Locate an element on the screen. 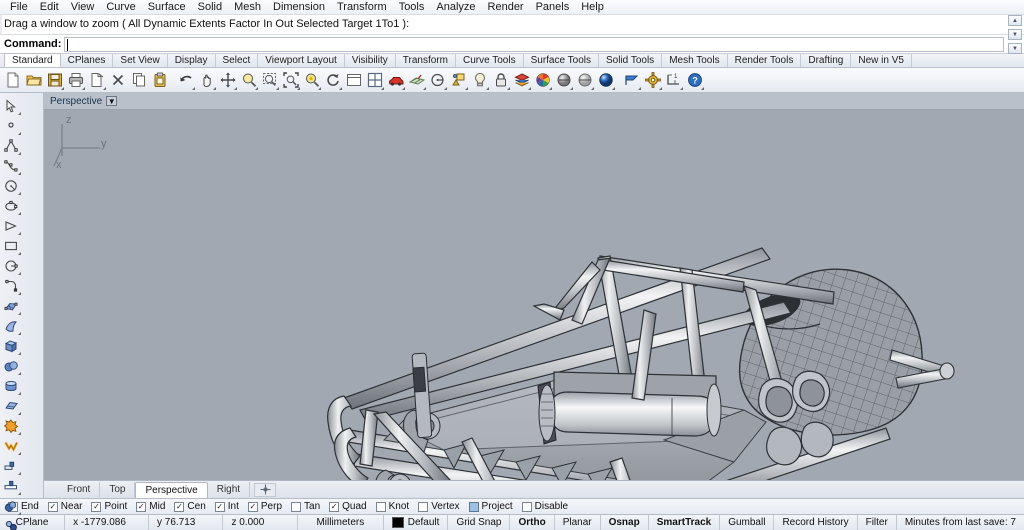  tab-render-tools: Render Tools is located at coordinates (765, 60).